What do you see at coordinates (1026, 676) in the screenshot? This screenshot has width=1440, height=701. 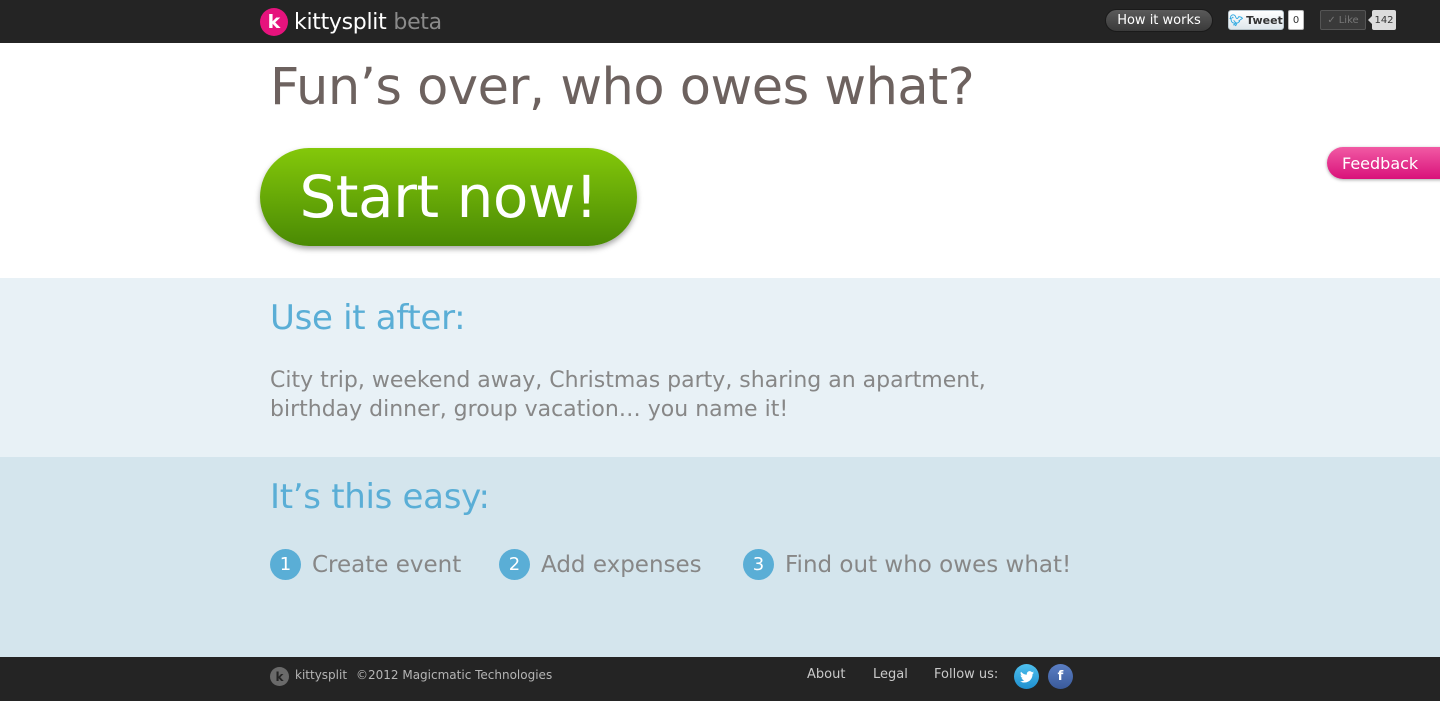 I see `twitter-icon` at bounding box center [1026, 676].